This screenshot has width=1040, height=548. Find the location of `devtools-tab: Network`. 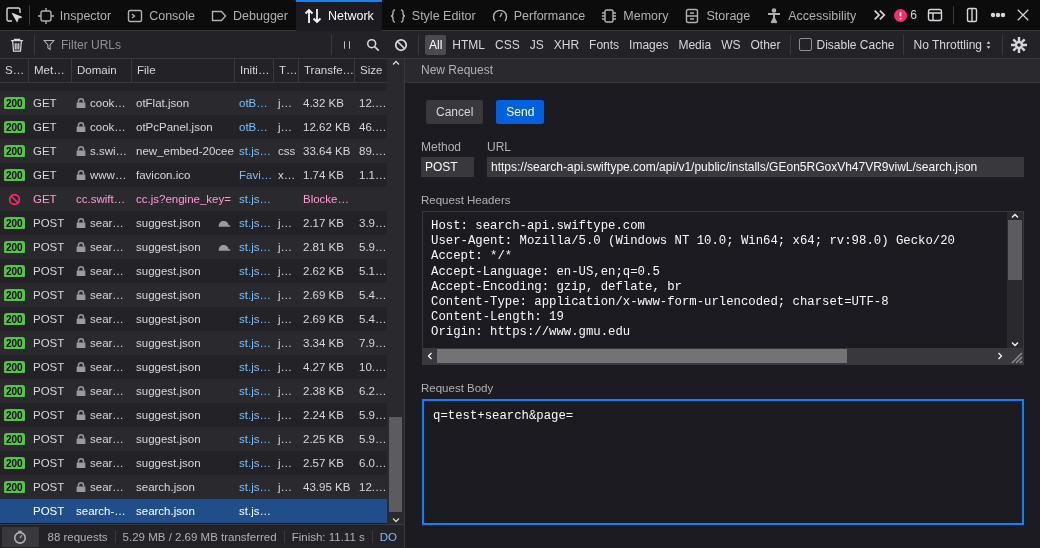

devtools-tab: Network is located at coordinates (338, 15).